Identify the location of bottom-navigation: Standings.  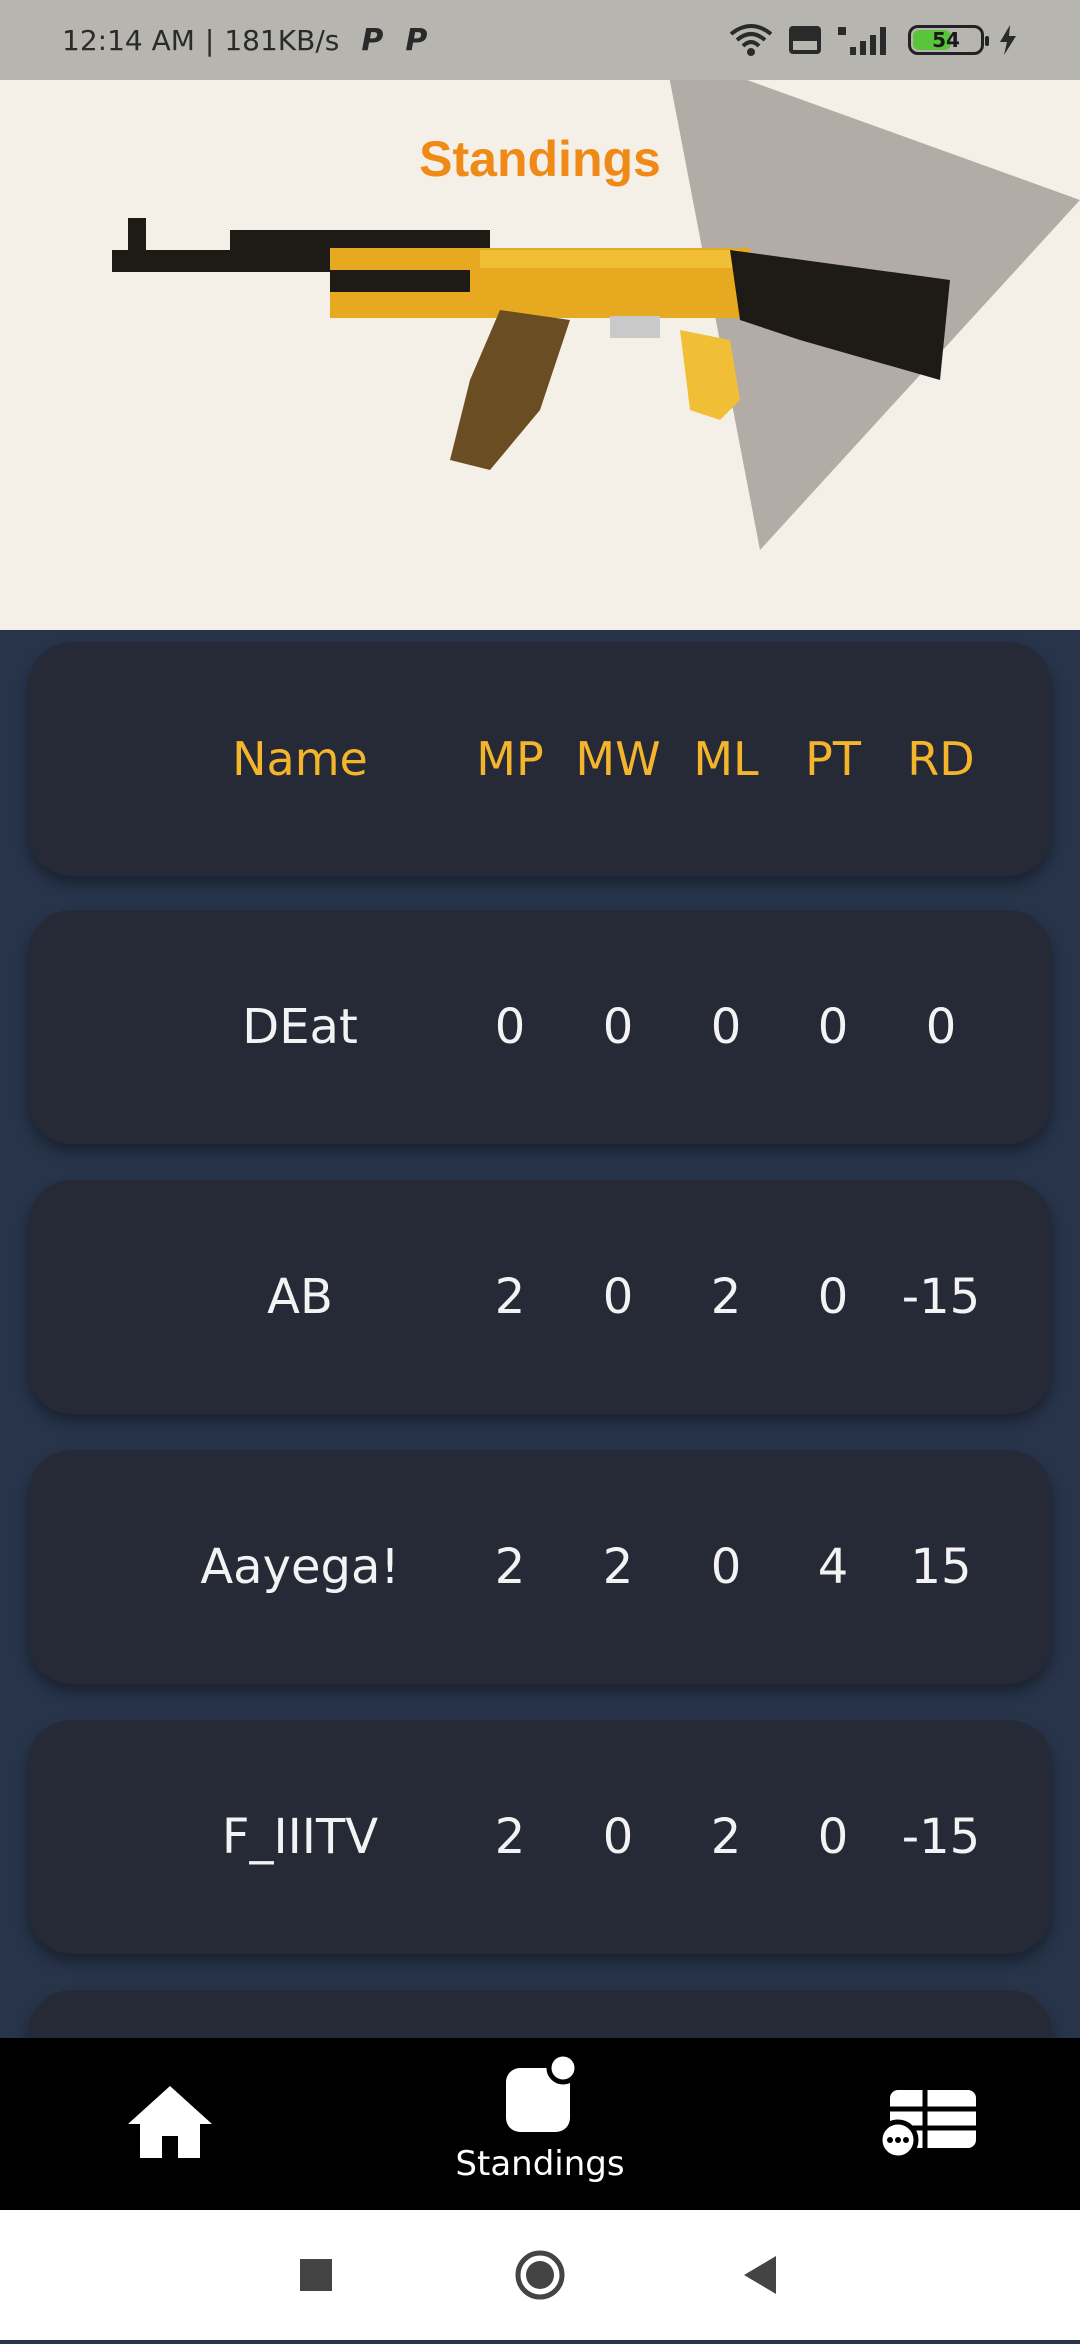
(540, 2124).